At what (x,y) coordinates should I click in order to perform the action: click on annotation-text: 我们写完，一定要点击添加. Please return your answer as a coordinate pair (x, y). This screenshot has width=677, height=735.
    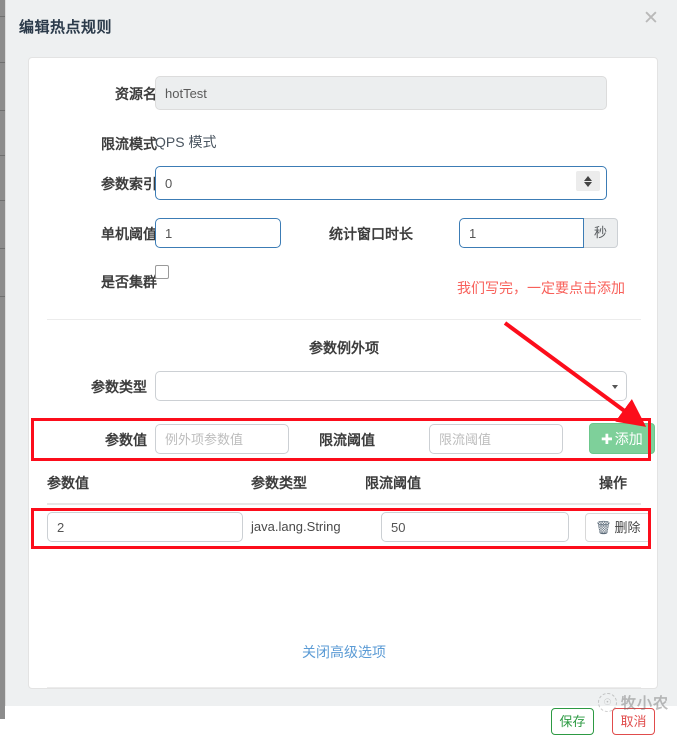
    Looking at the image, I should click on (541, 288).